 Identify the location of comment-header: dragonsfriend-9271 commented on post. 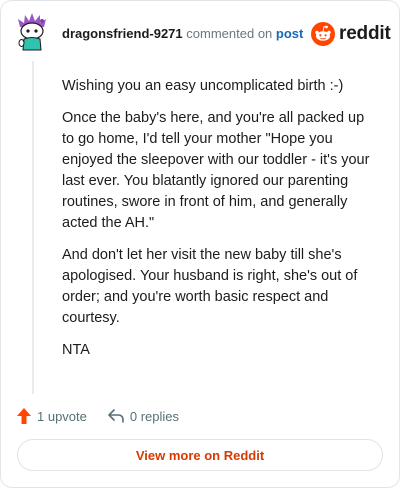
(182, 33).